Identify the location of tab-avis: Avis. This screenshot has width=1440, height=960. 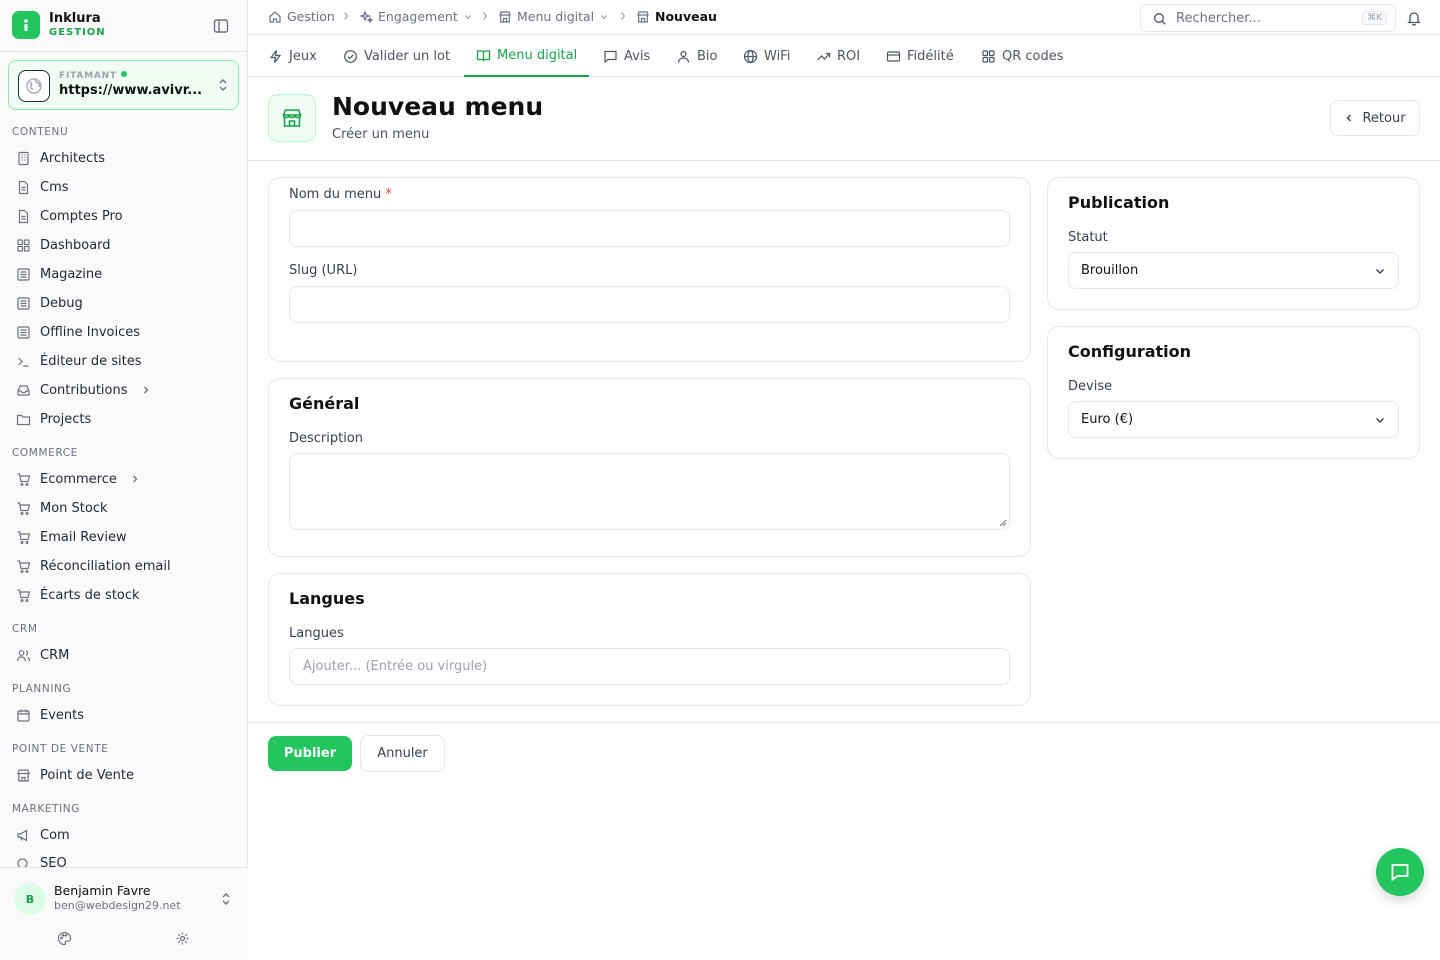
(626, 56).